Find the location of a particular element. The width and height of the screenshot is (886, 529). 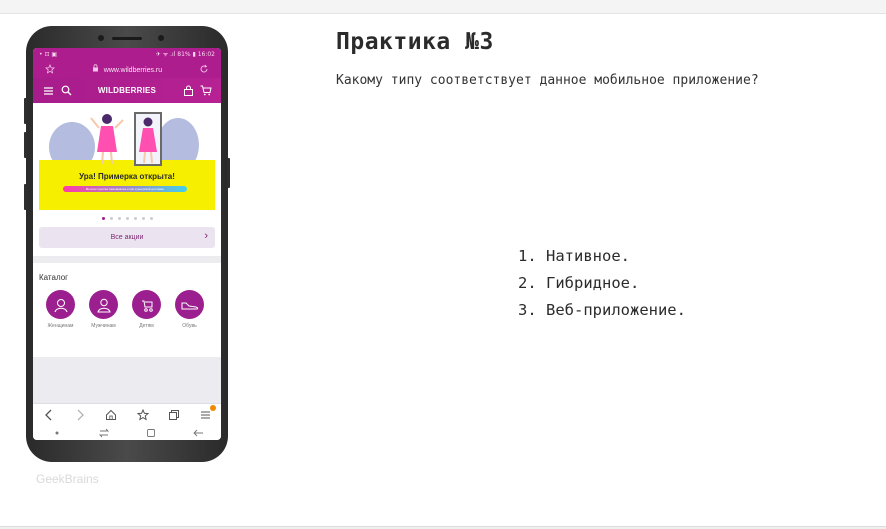

brand-logo: WILDBERRIES is located at coordinates (127, 90).